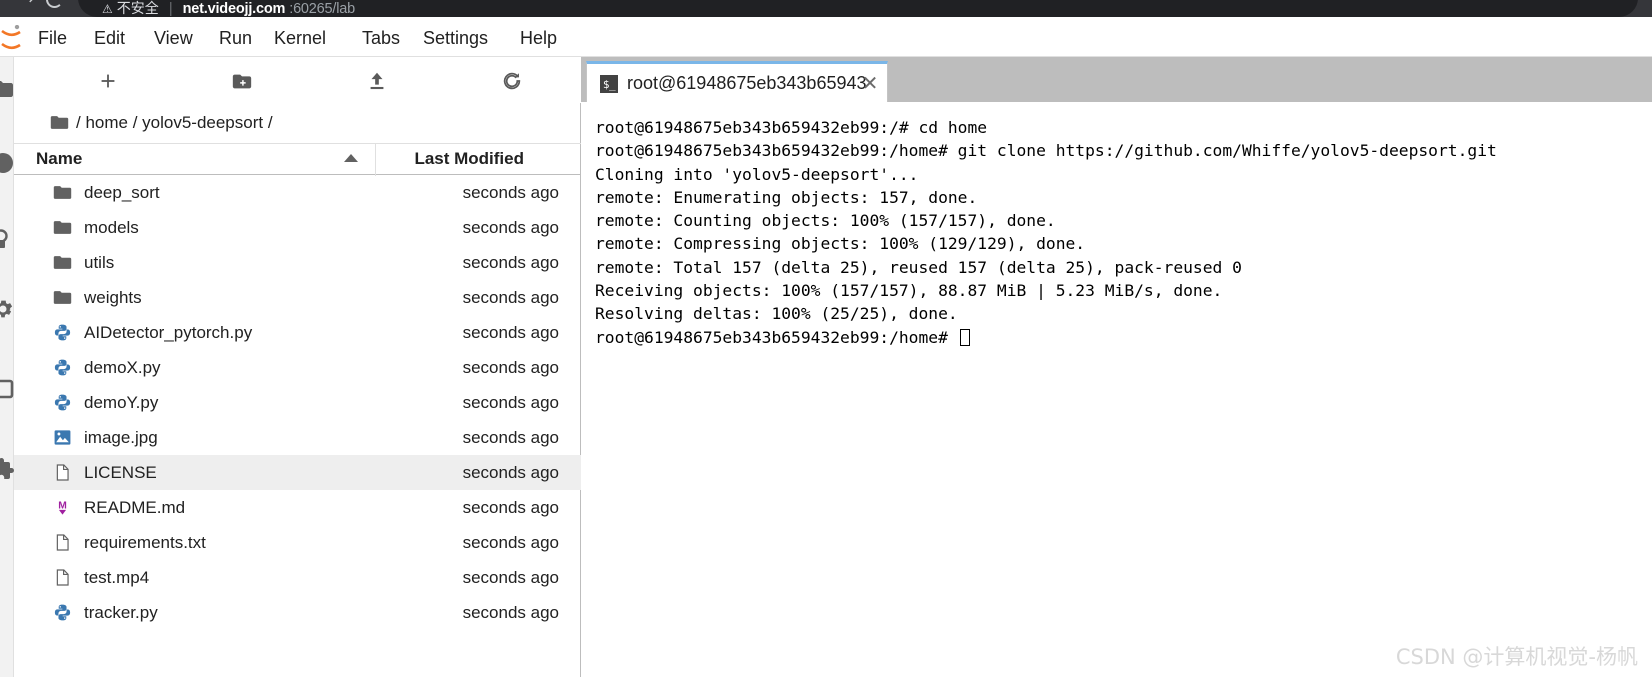 The image size is (1652, 677). Describe the element at coordinates (242, 81) in the screenshot. I see `new-folder-icon` at that location.